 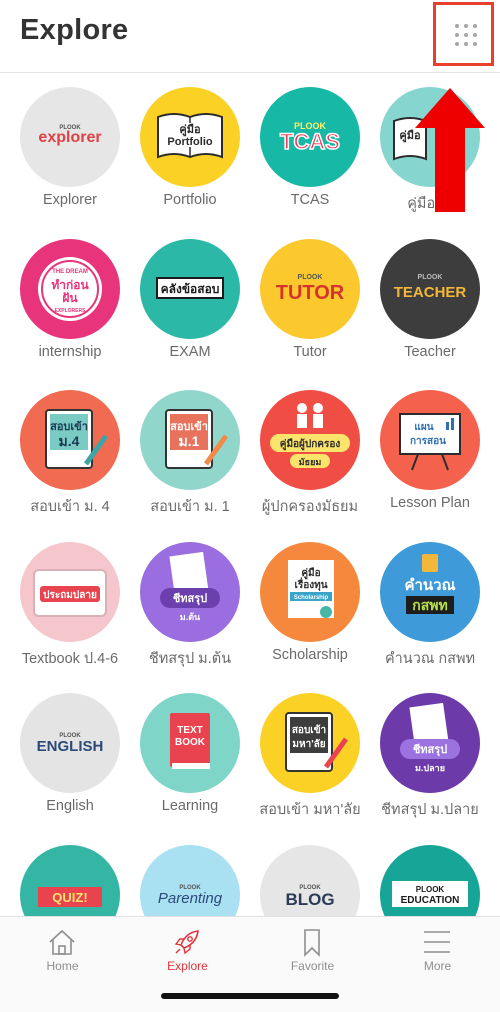 What do you see at coordinates (310, 584) in the screenshot?
I see `svg-text: เรื่องทุน` at bounding box center [310, 584].